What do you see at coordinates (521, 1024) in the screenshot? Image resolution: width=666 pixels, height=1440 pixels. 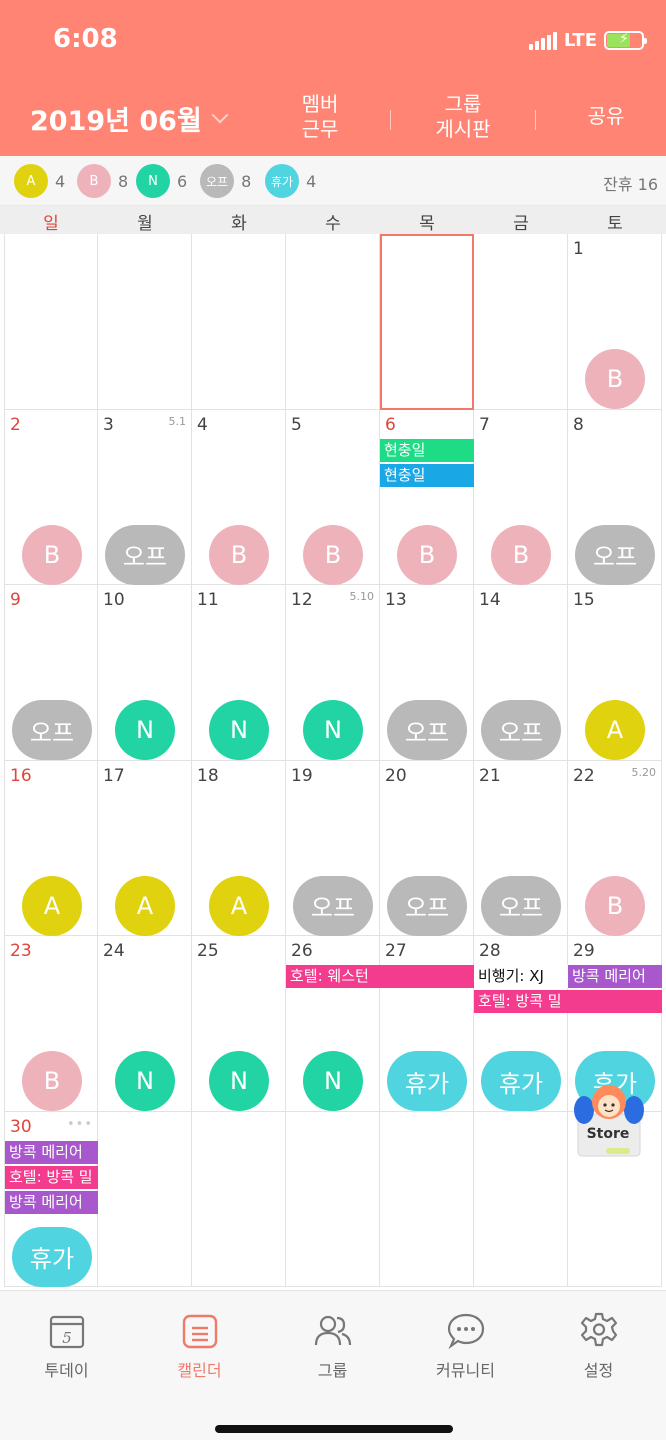 I see `calendar-day-cell: 28 비행기: XJ 호텔: 방콕 밀 휴가` at bounding box center [521, 1024].